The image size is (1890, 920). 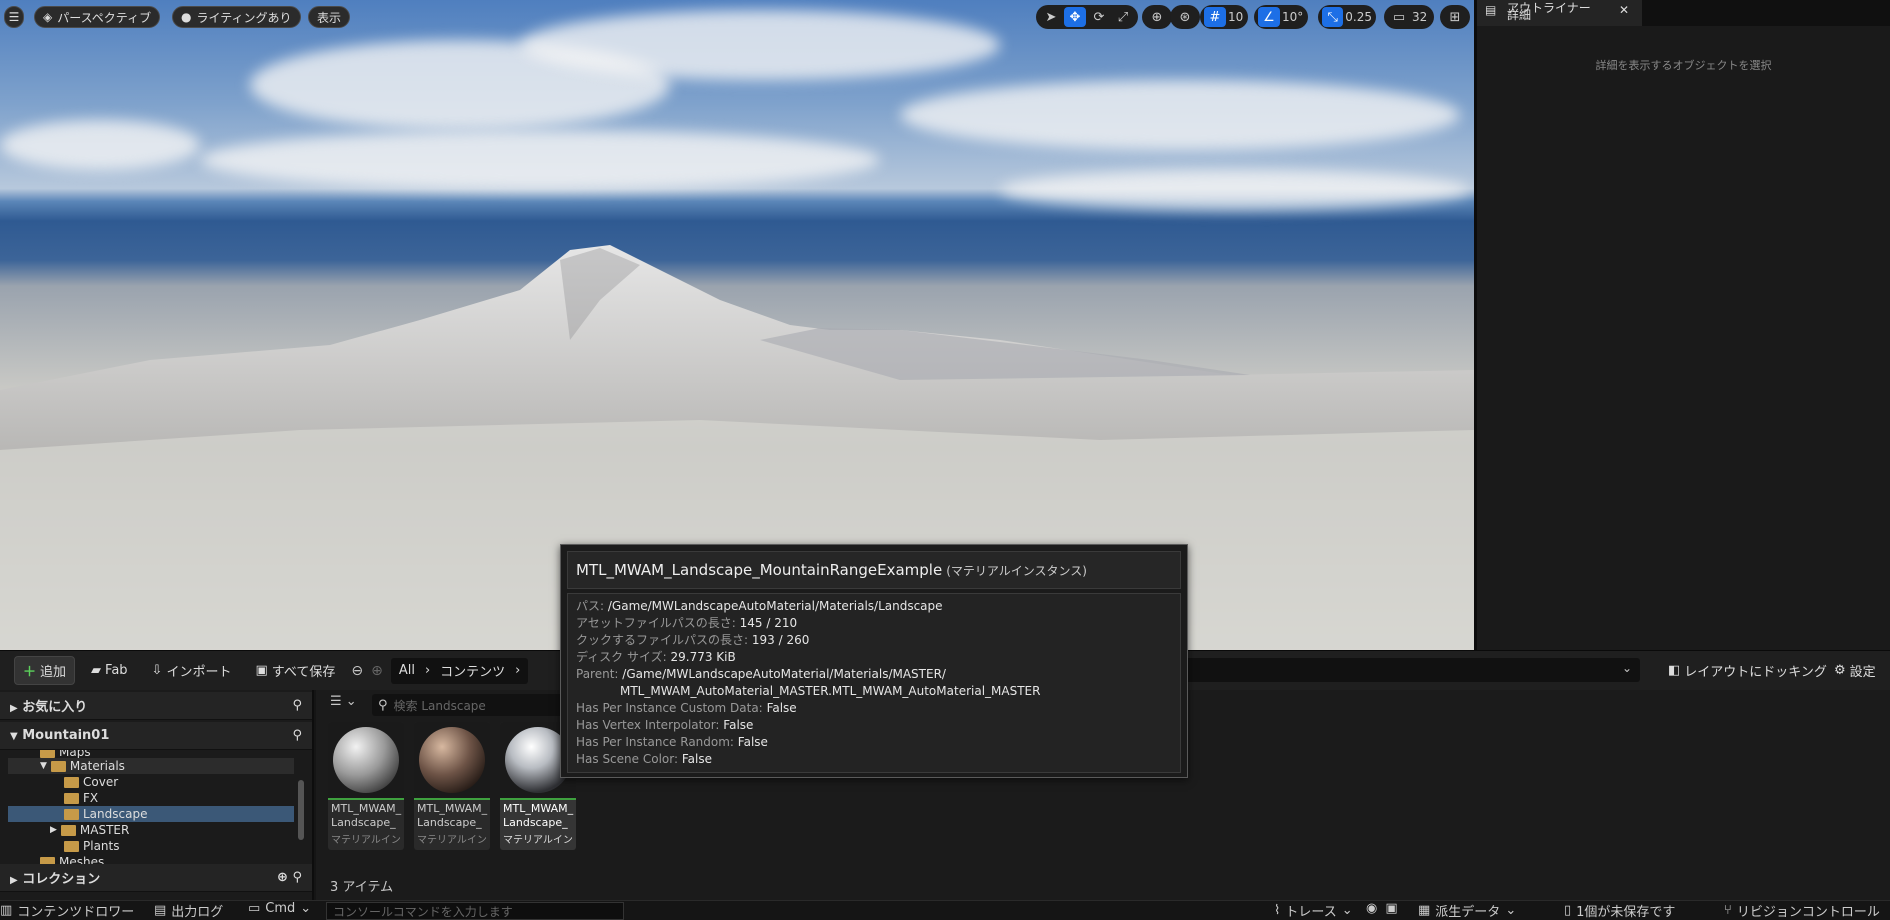 What do you see at coordinates (1075, 17) in the screenshot?
I see `move-icon: ✥` at bounding box center [1075, 17].